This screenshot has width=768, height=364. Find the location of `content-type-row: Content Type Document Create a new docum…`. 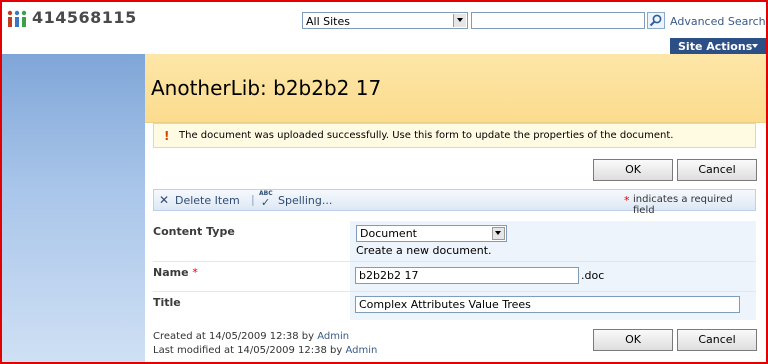

content-type-row: Content Type Document Create a new docum… is located at coordinates (454, 241).